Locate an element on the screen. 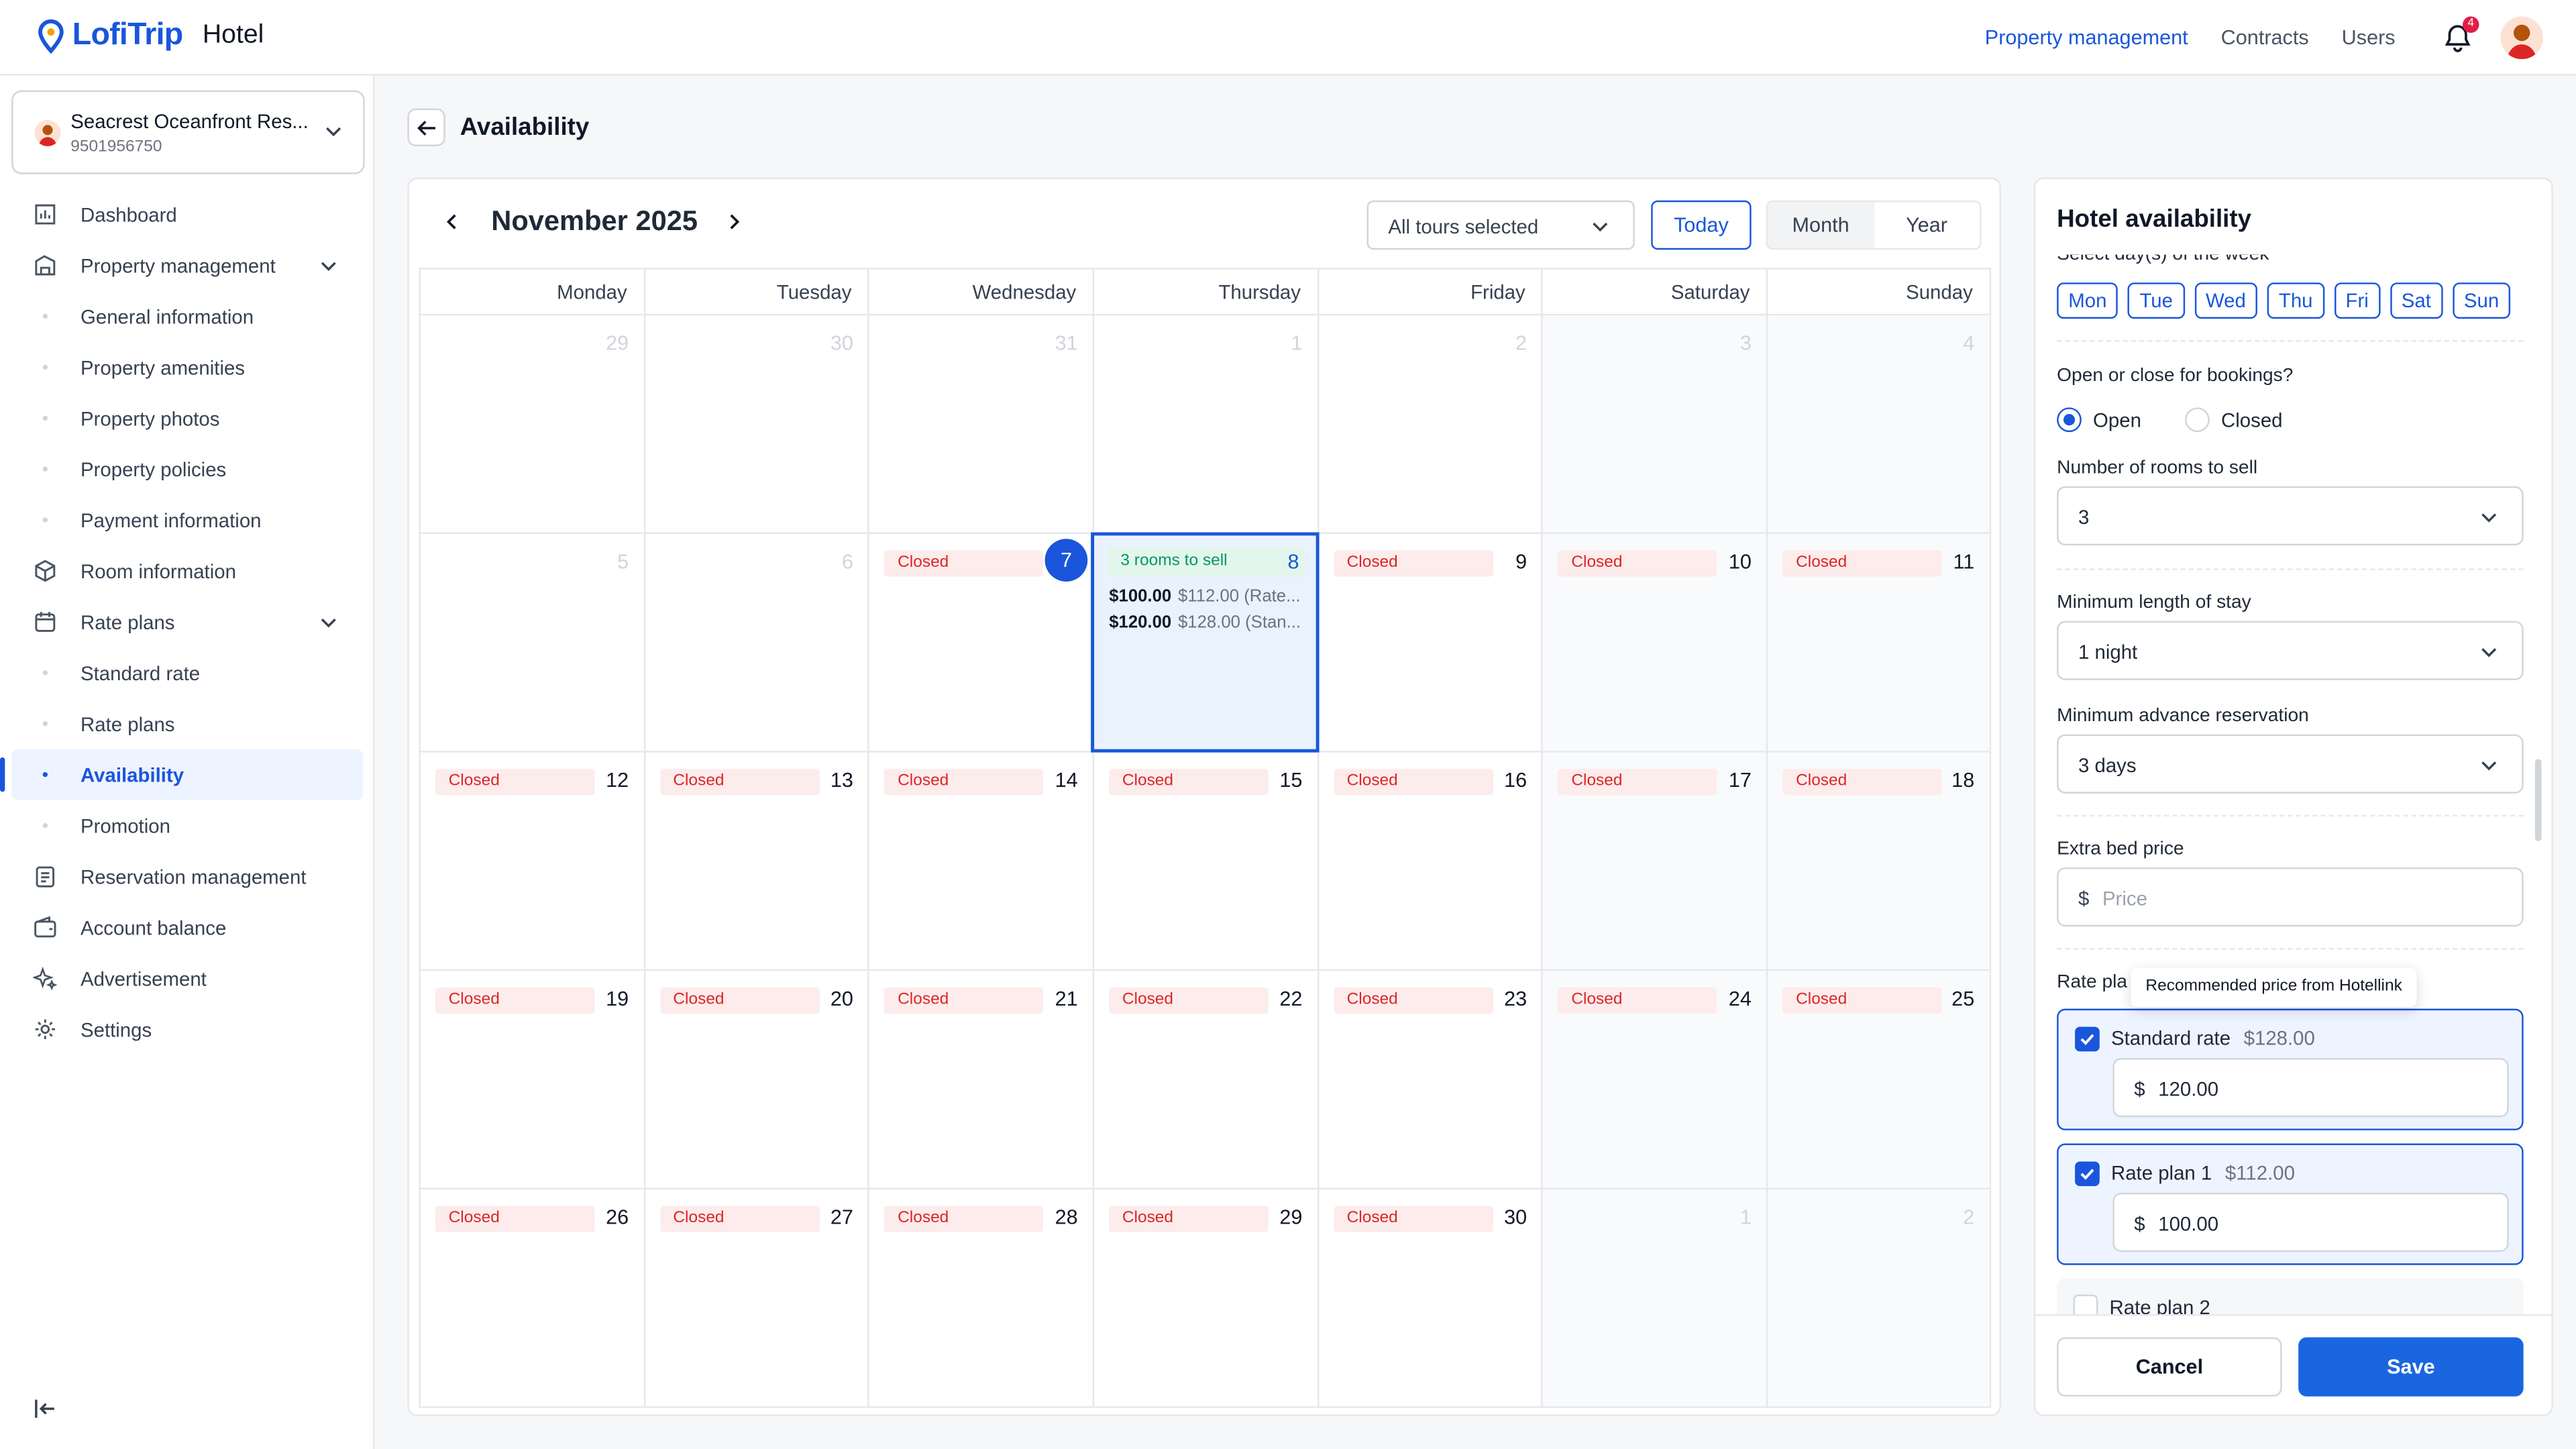 The image size is (2576, 1449). weekday-chip-sat: Sat is located at coordinates (2416, 300).